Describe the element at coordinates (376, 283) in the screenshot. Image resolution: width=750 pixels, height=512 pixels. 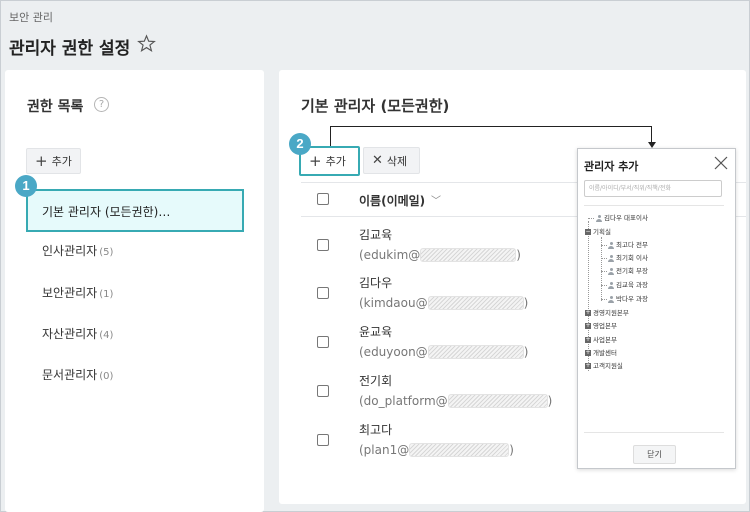
I see `user-name: 김다우` at that location.